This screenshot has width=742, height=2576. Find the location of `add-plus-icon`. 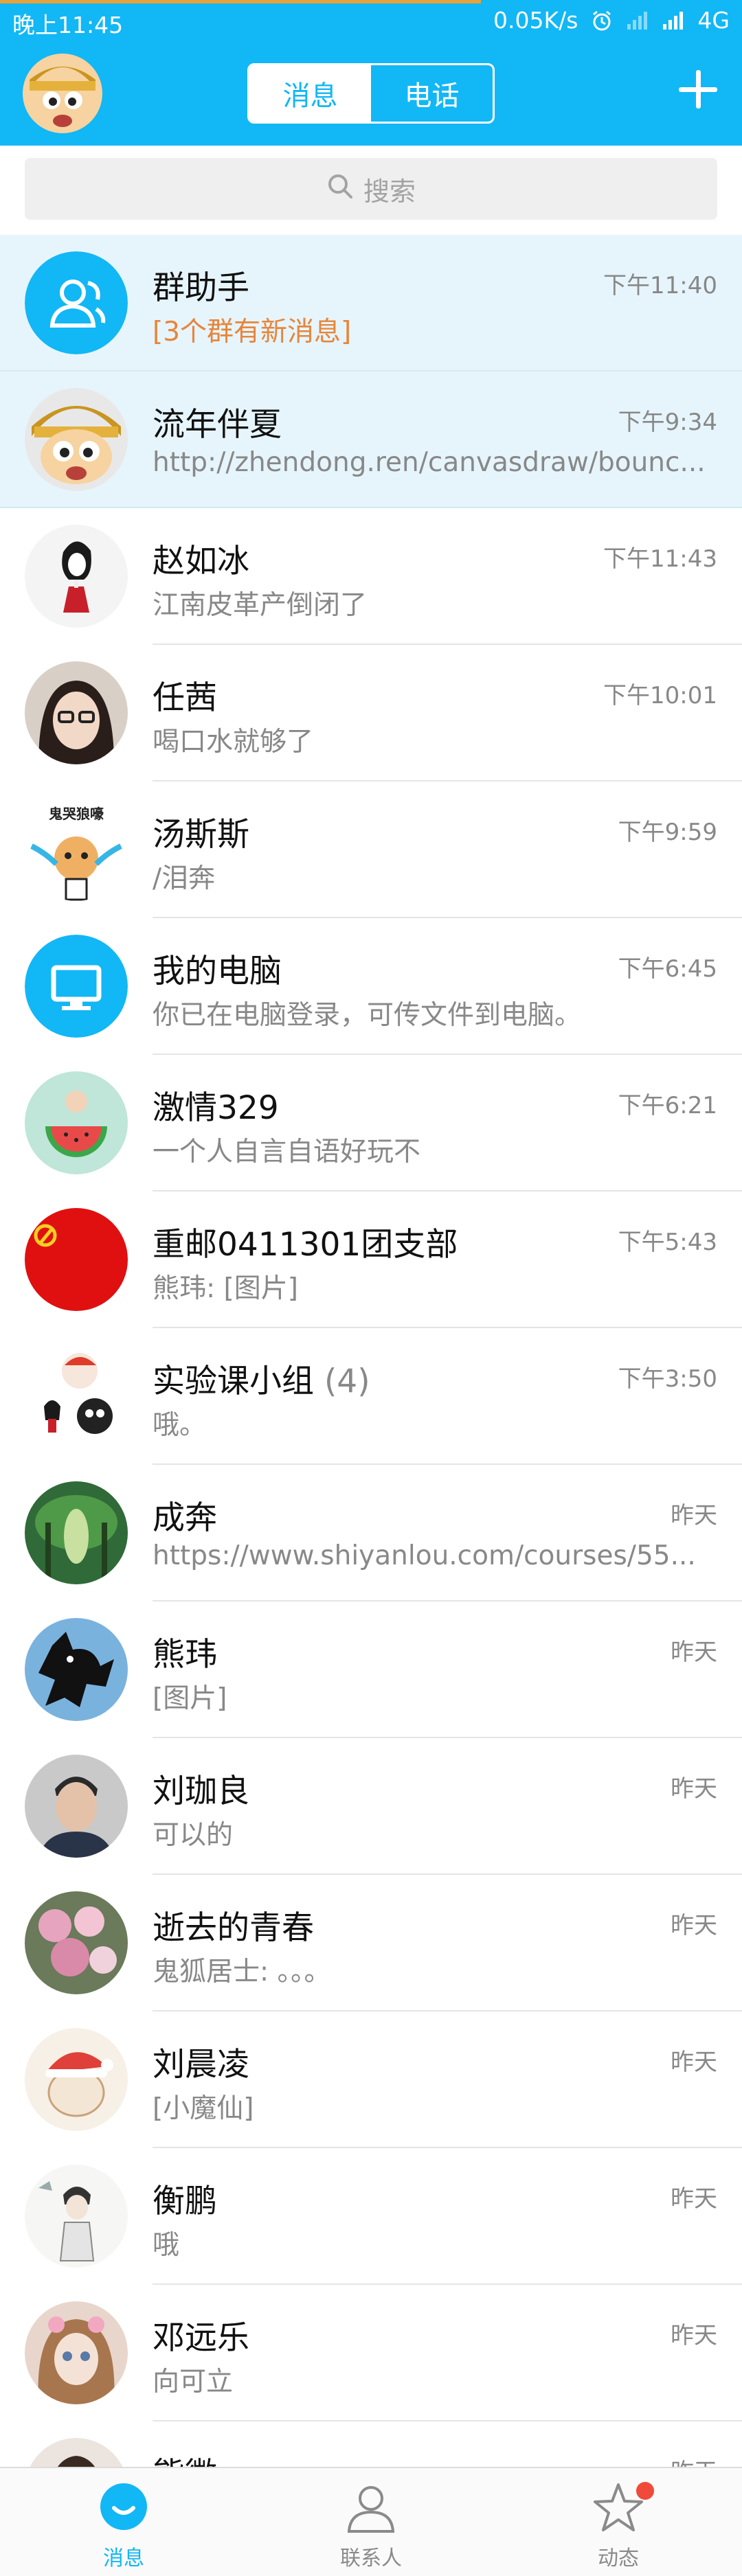

add-plus-icon is located at coordinates (698, 89).